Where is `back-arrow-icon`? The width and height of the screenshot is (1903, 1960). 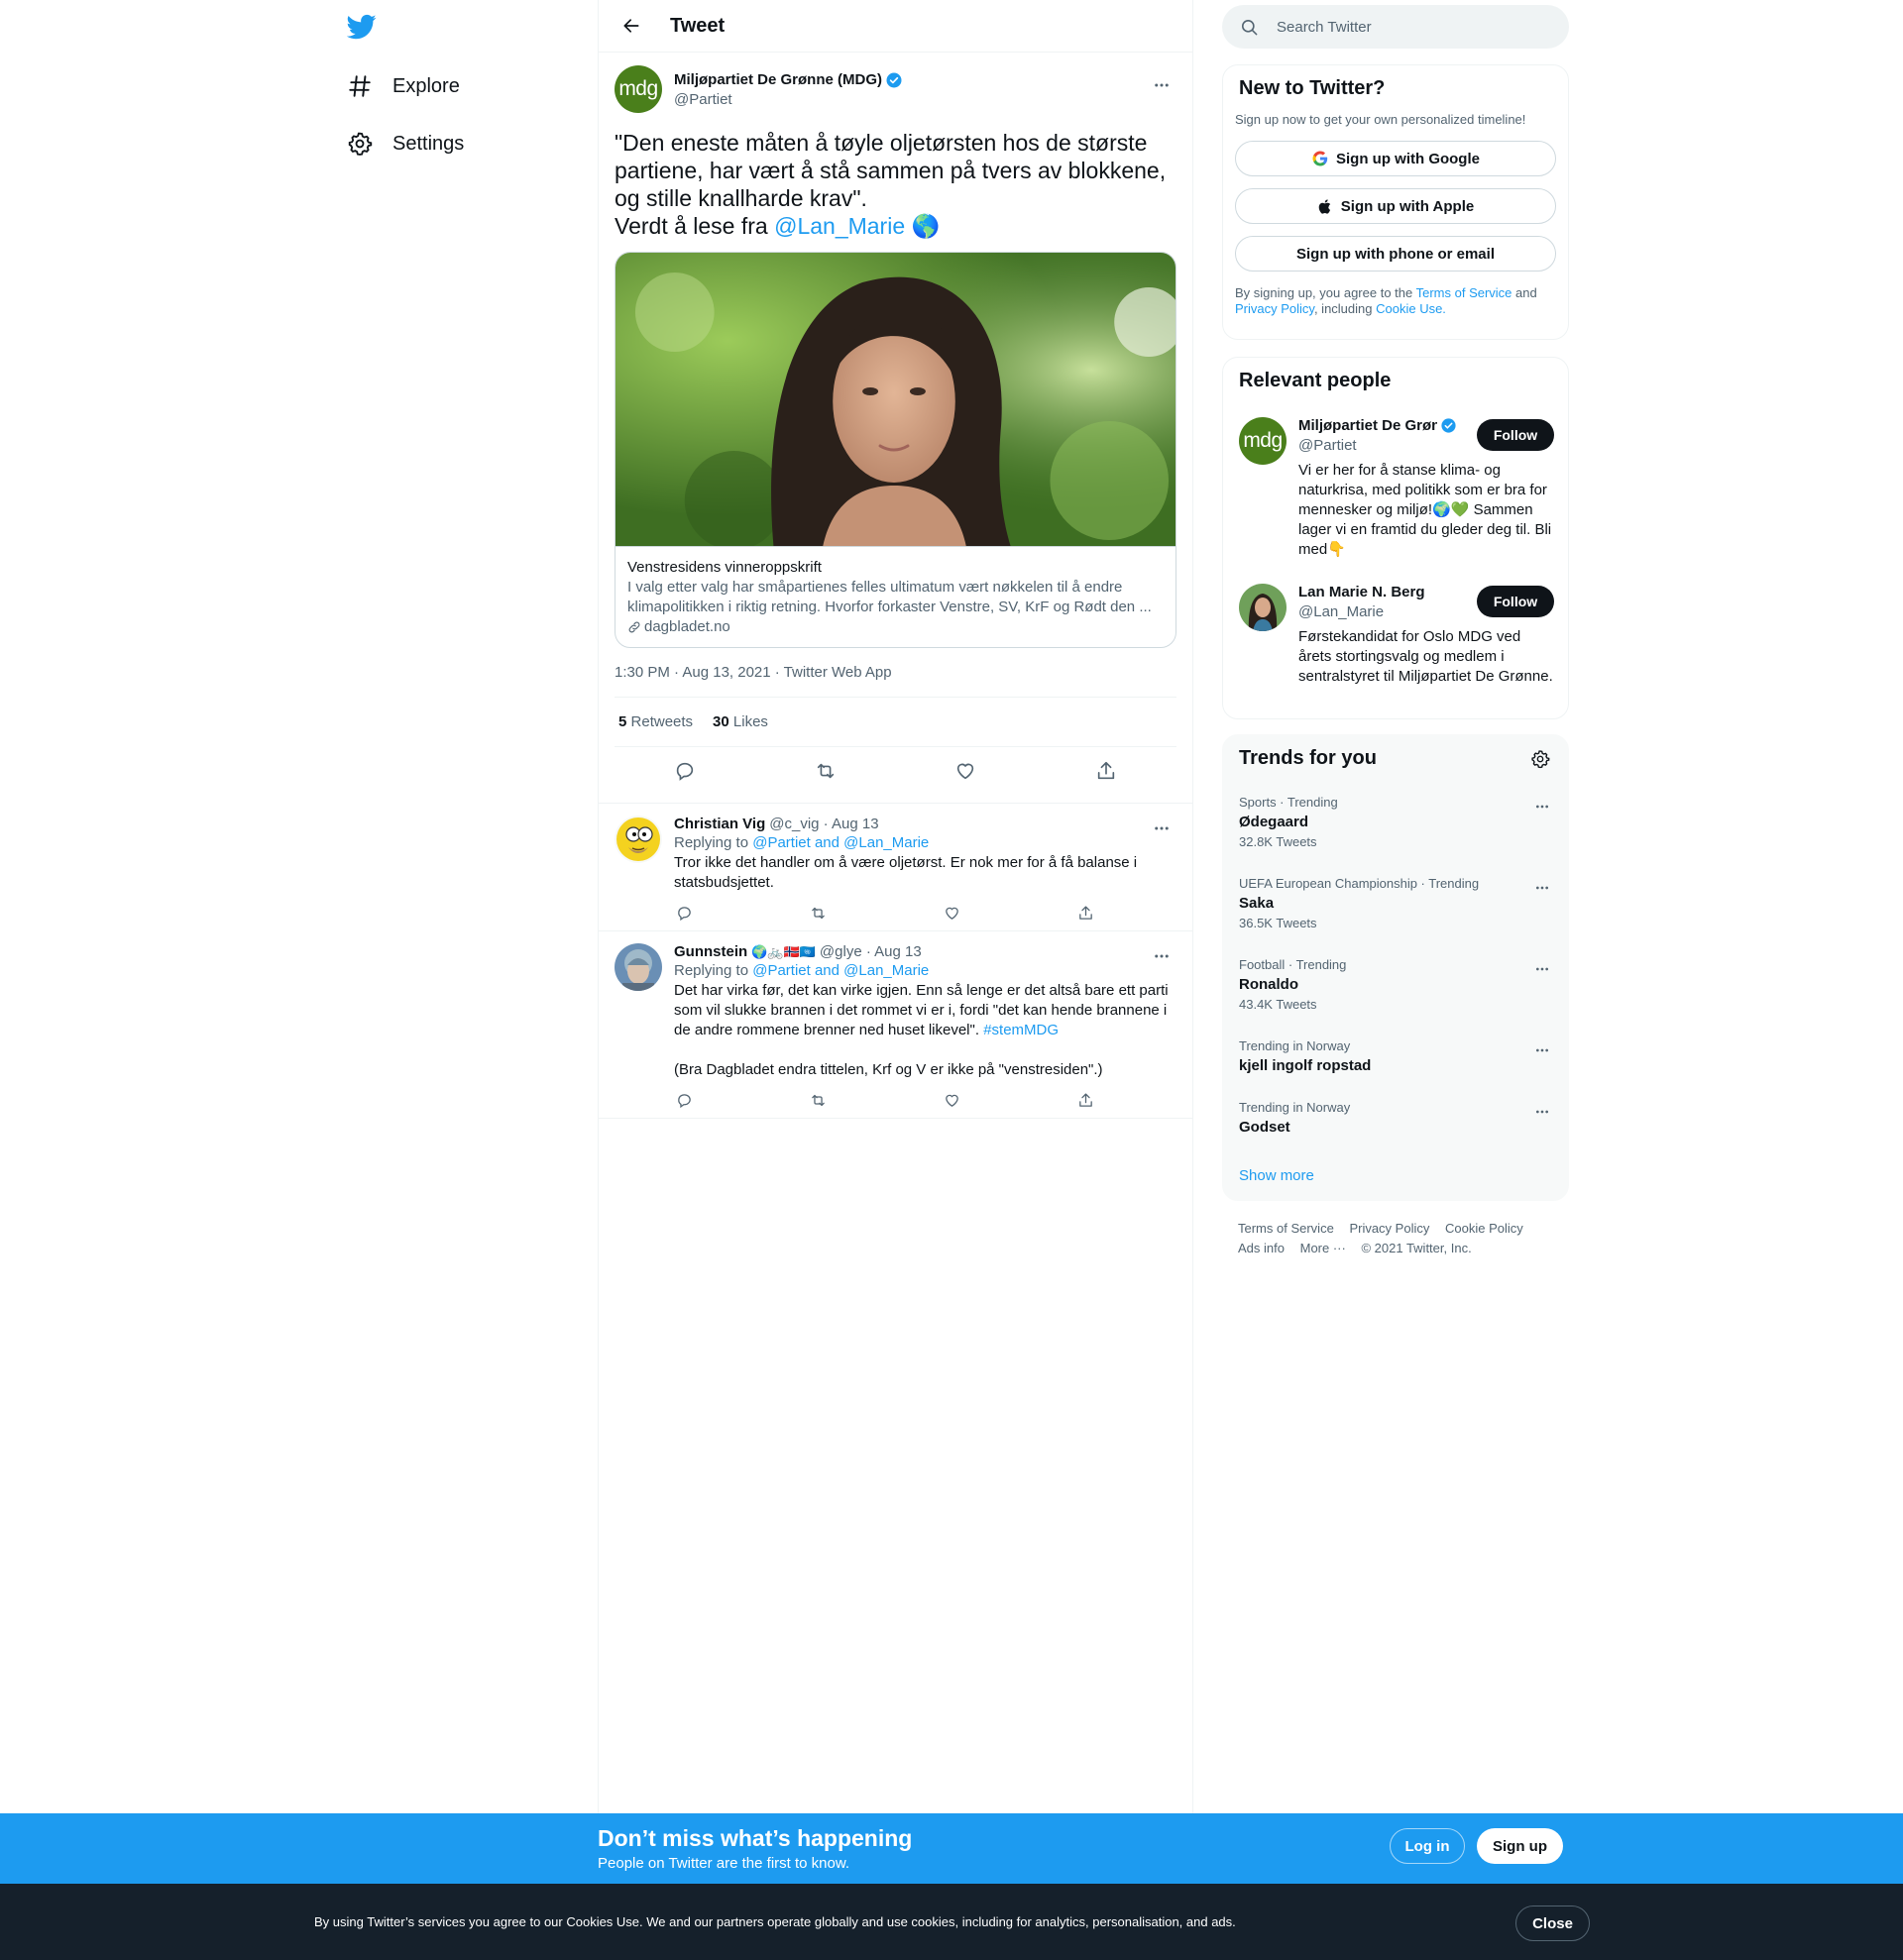
back-arrow-icon is located at coordinates (631, 26).